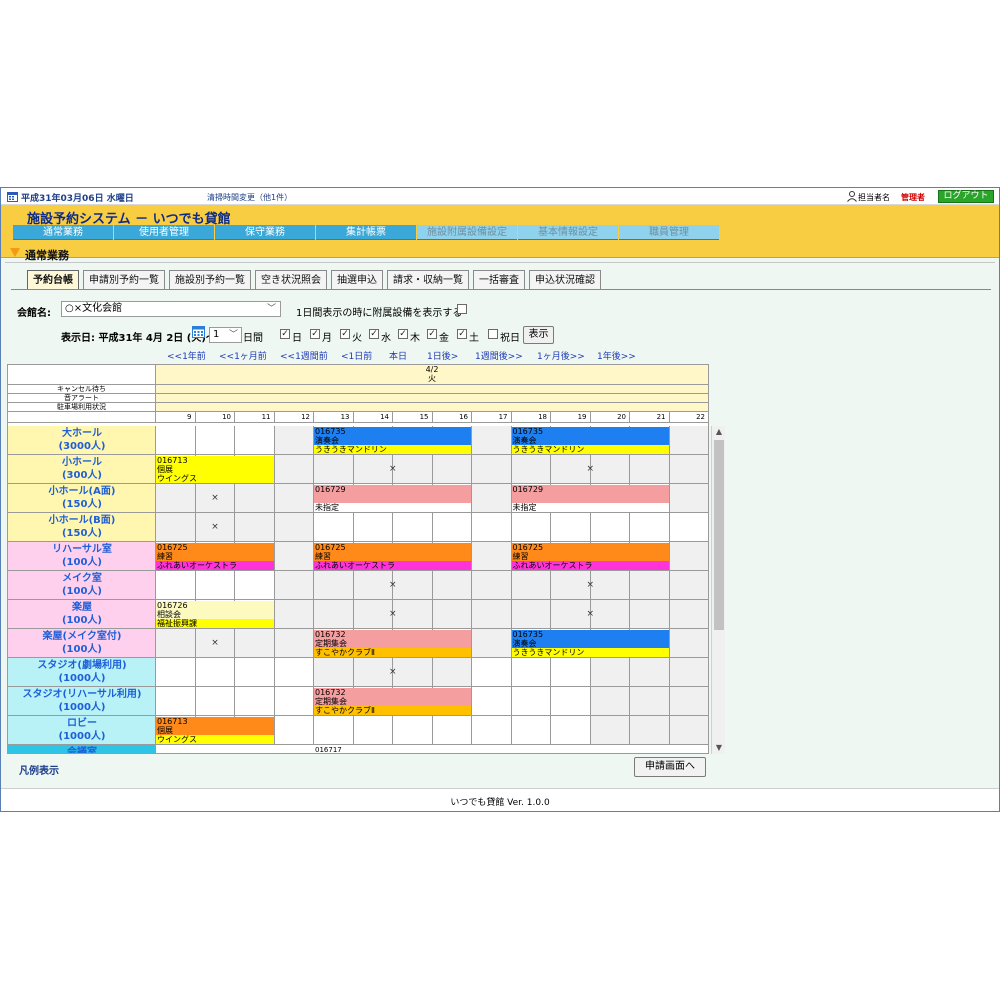 The image size is (1000, 1000). I want to click on date-nav-link-0: <<1年前, so click(186, 355).